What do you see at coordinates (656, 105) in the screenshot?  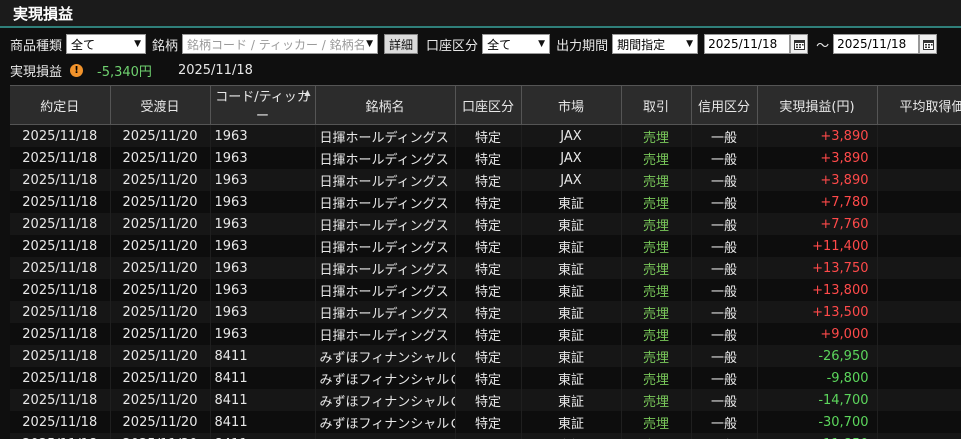 I see `column-header-trade: 取引` at bounding box center [656, 105].